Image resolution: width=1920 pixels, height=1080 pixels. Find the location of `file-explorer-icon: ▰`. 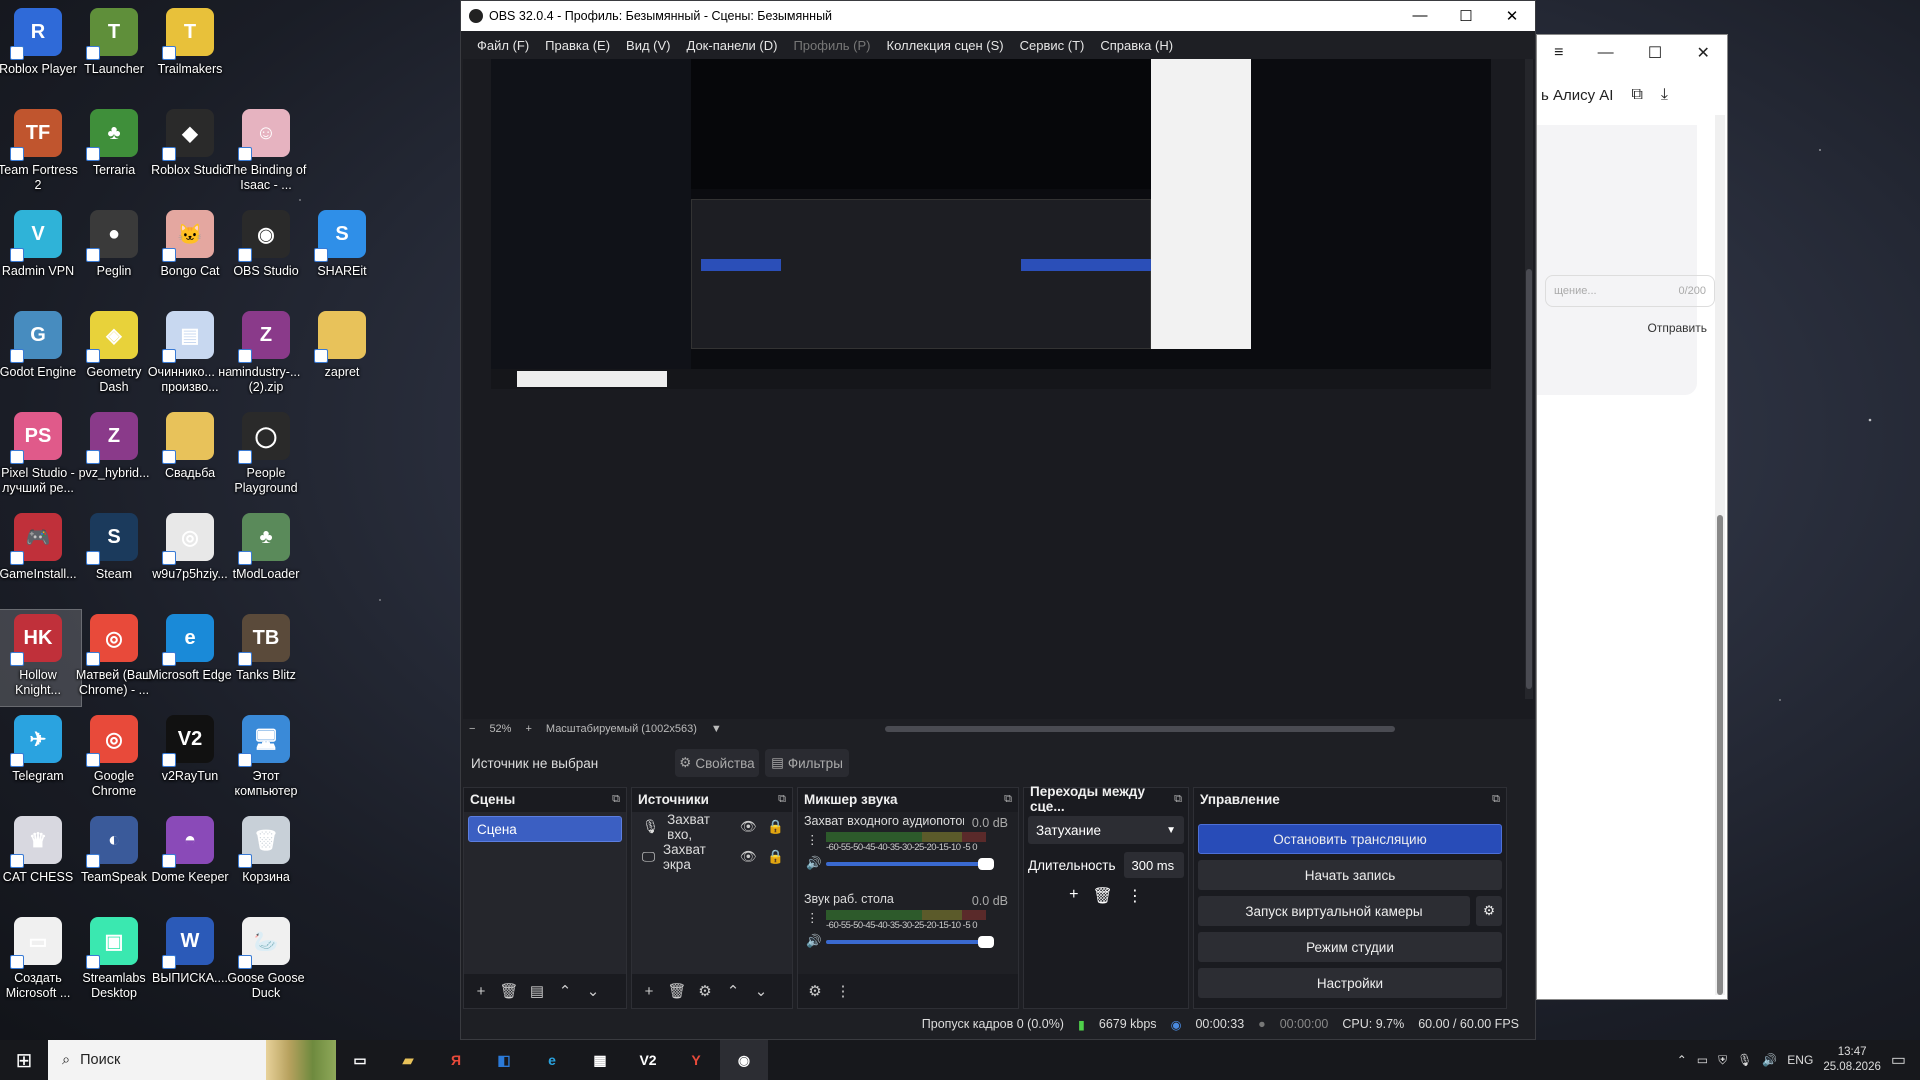

file-explorer-icon: ▰ is located at coordinates (408, 1060).